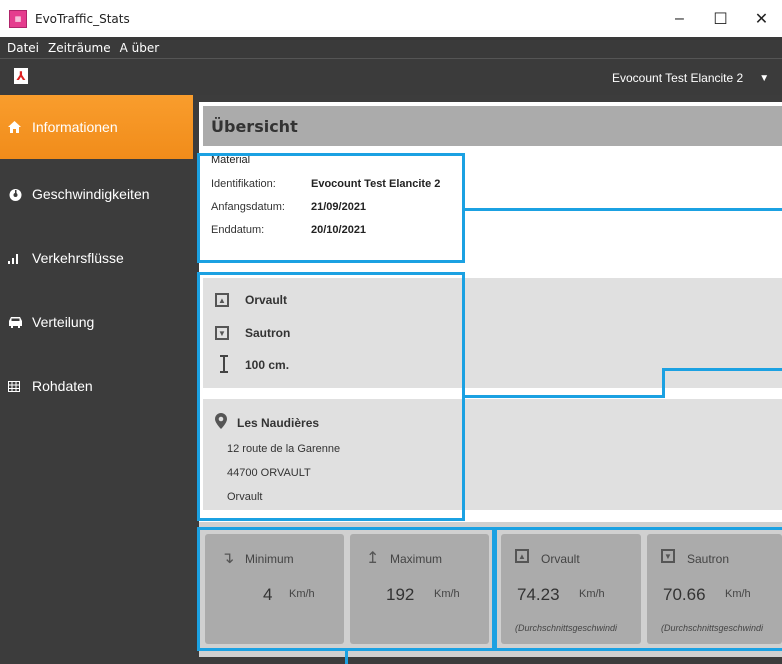 The height and width of the screenshot is (664, 782). I want to click on sidebar-item-label: Geschwindigkeiten, so click(91, 194).